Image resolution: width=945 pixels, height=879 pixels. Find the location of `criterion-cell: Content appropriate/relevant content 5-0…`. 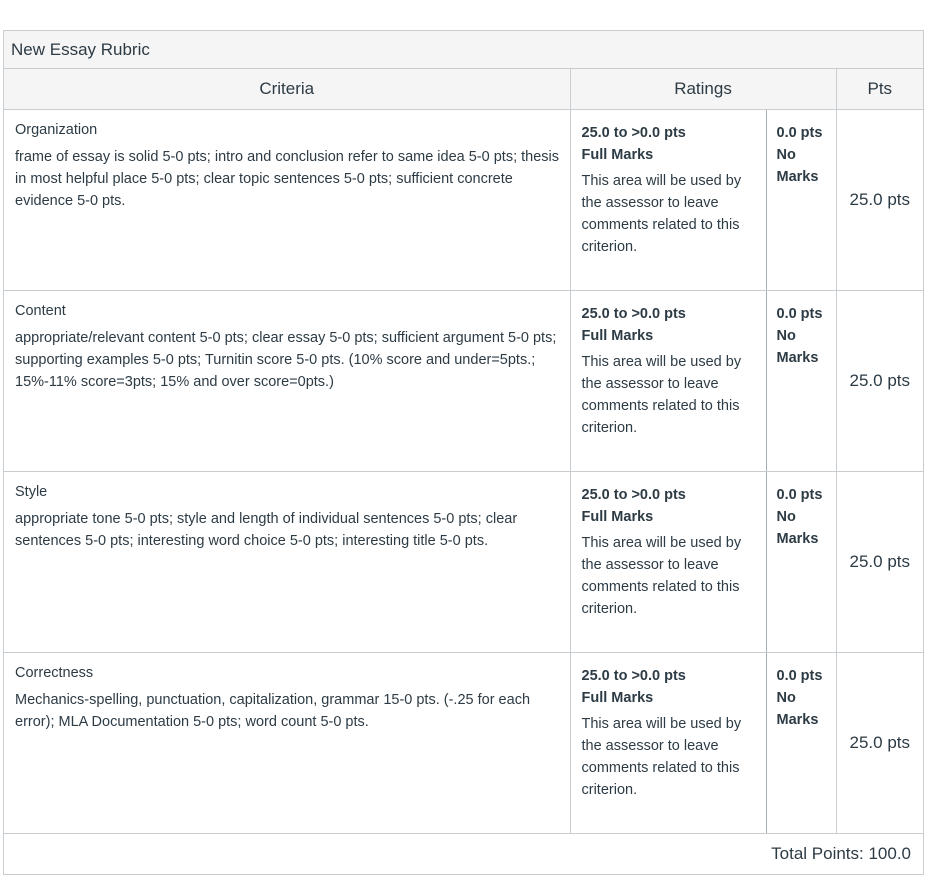

criterion-cell: Content appropriate/relevant content 5-0… is located at coordinates (287, 381).